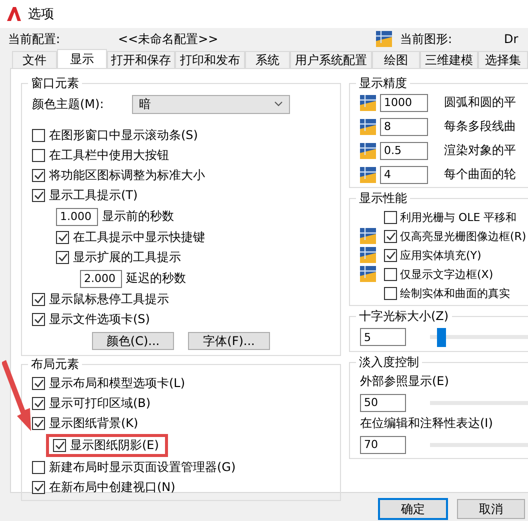 The width and height of the screenshot is (528, 521). What do you see at coordinates (55, 364) in the screenshot?
I see `group-title: 布局元素` at bounding box center [55, 364].